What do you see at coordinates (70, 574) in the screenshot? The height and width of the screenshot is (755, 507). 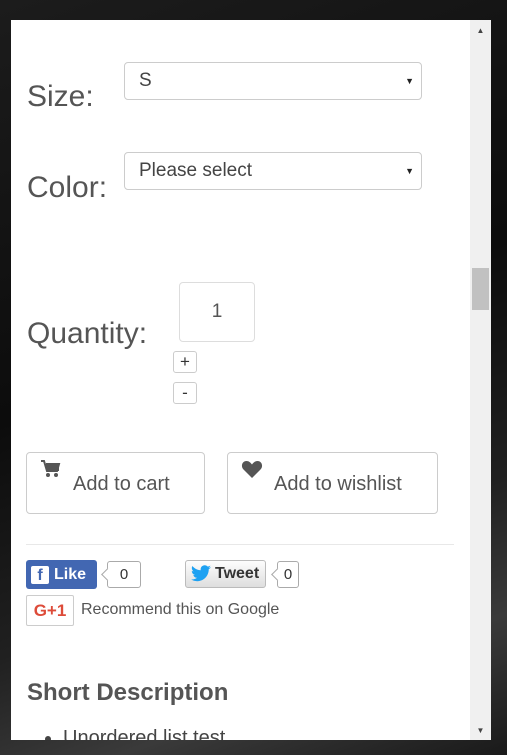 I see `facebook-like-label: Like` at bounding box center [70, 574].